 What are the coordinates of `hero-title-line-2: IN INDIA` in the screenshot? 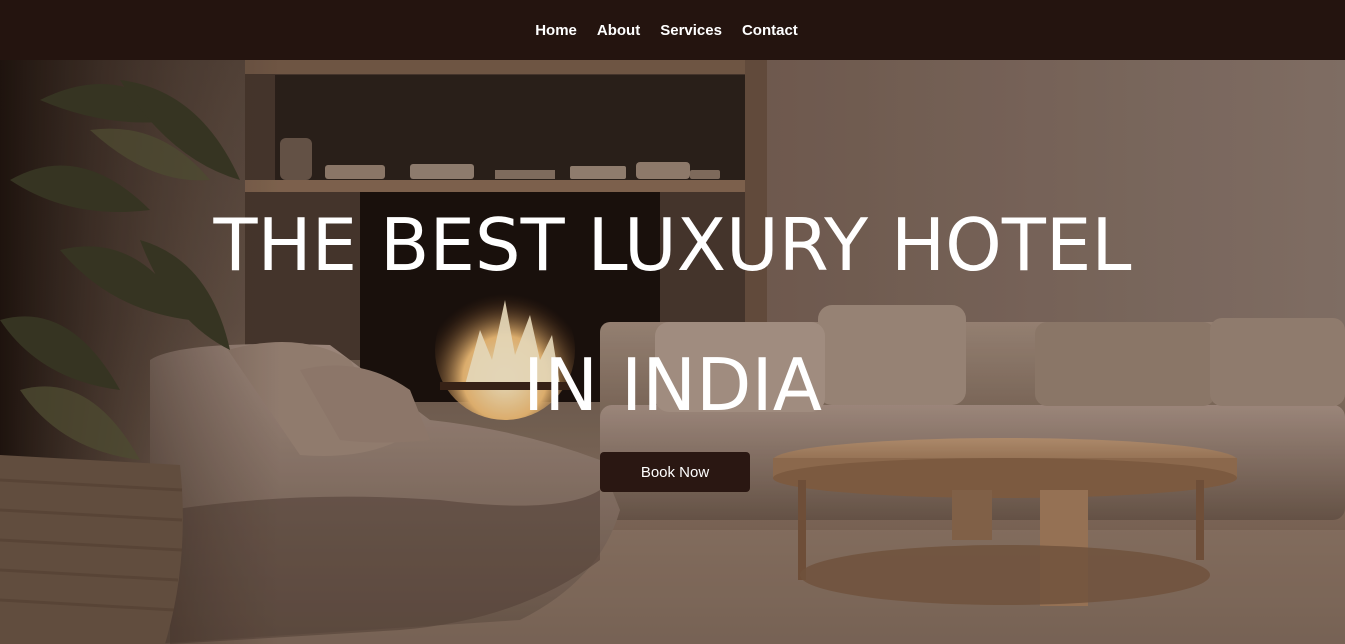 It's located at (672, 385).